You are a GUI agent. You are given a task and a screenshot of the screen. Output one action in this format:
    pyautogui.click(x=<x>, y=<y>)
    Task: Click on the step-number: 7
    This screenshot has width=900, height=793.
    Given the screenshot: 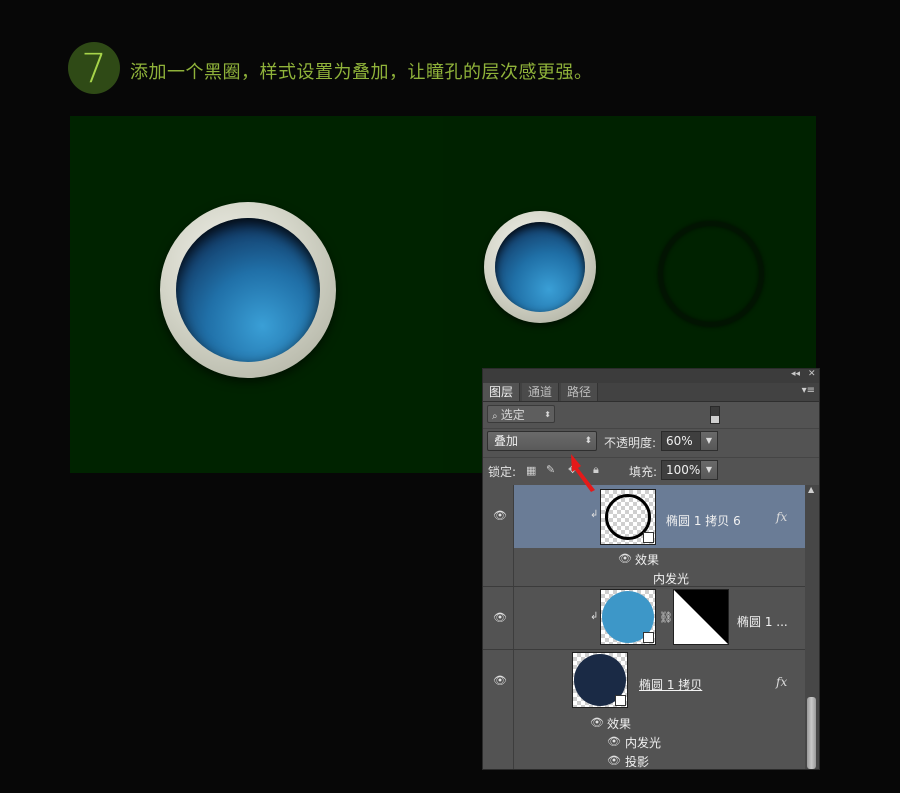 What is the action you would take?
    pyautogui.click(x=94, y=69)
    